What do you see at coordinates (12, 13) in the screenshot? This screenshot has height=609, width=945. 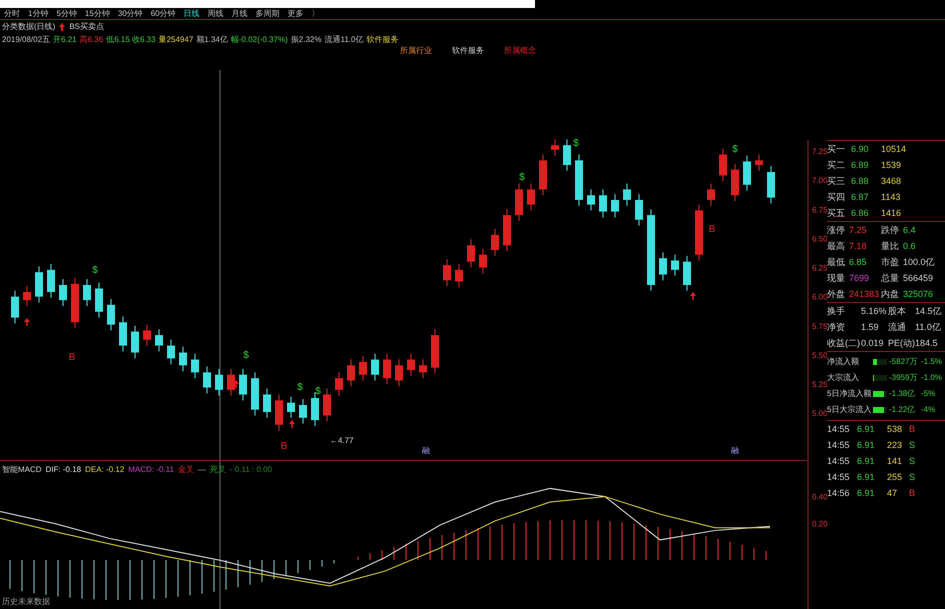 I see `period-tab: 分时` at bounding box center [12, 13].